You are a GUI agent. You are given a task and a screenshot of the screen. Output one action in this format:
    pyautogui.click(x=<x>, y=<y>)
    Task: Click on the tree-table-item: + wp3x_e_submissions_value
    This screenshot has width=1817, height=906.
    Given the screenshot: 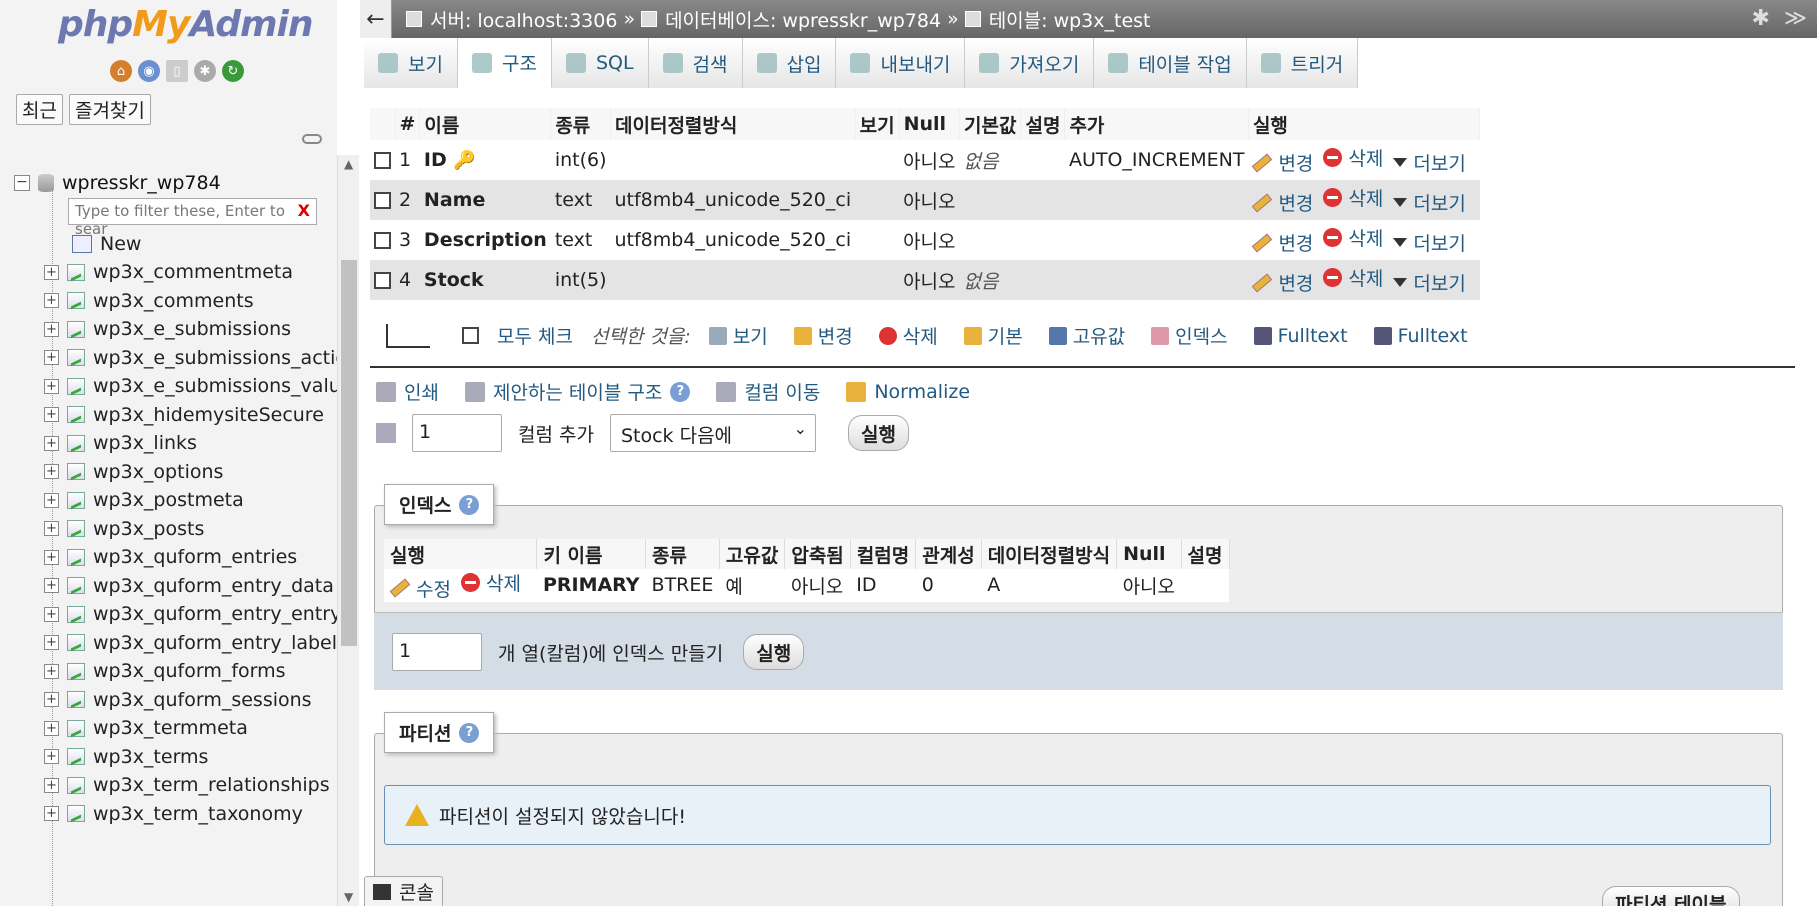 What is the action you would take?
    pyautogui.click(x=190, y=386)
    